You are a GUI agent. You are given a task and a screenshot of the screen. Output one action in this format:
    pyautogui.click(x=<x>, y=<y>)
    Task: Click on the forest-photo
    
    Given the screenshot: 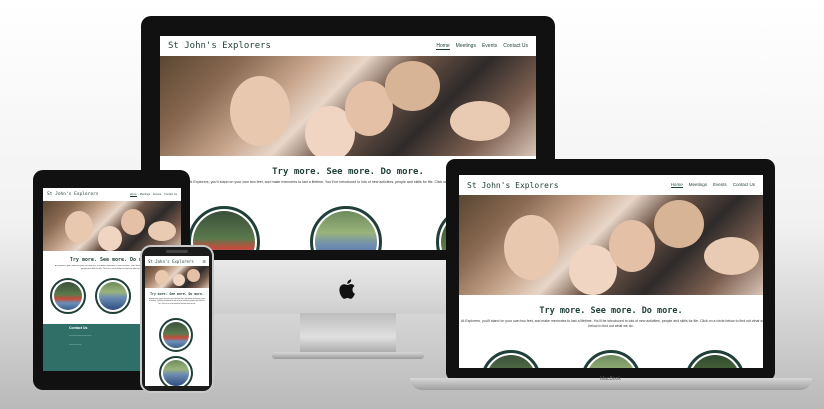 What is the action you would take?
    pyautogui.click(x=715, y=361)
    